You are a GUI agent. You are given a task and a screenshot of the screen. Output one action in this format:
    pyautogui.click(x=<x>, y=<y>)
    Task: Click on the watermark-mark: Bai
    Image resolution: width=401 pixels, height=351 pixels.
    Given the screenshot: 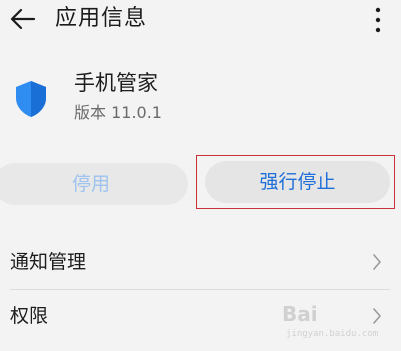 What is the action you would take?
    pyautogui.click(x=300, y=314)
    